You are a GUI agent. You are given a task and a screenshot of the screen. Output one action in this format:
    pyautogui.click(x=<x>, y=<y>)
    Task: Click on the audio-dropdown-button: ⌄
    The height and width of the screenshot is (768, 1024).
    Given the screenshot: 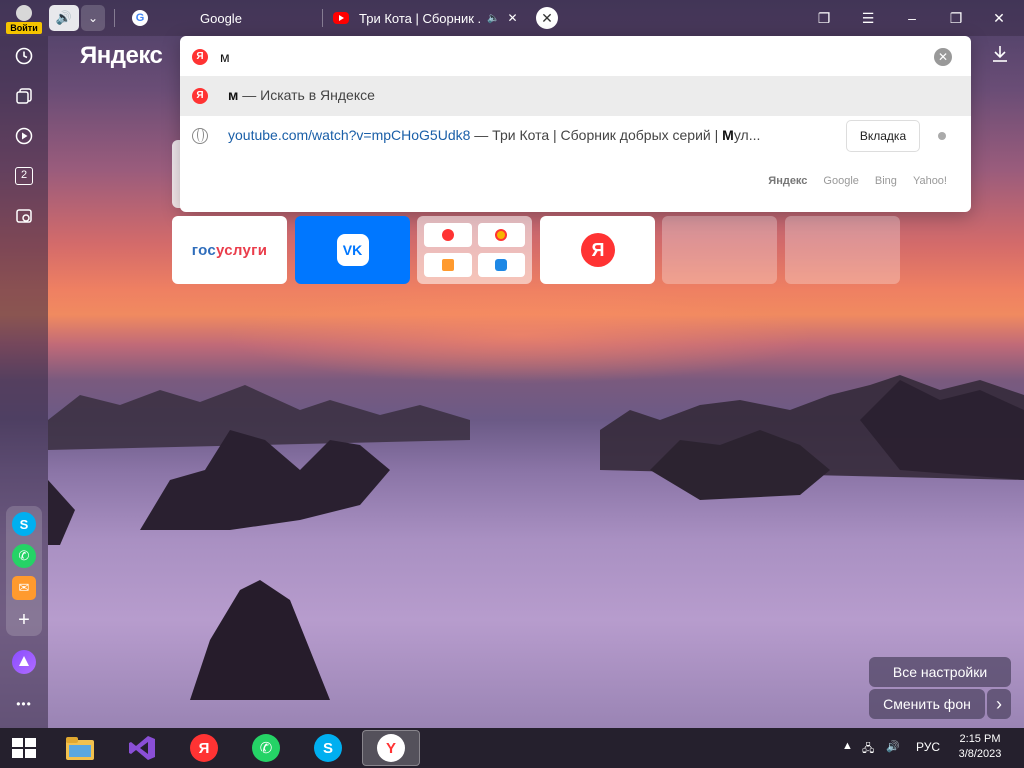 What is the action you would take?
    pyautogui.click(x=93, y=18)
    